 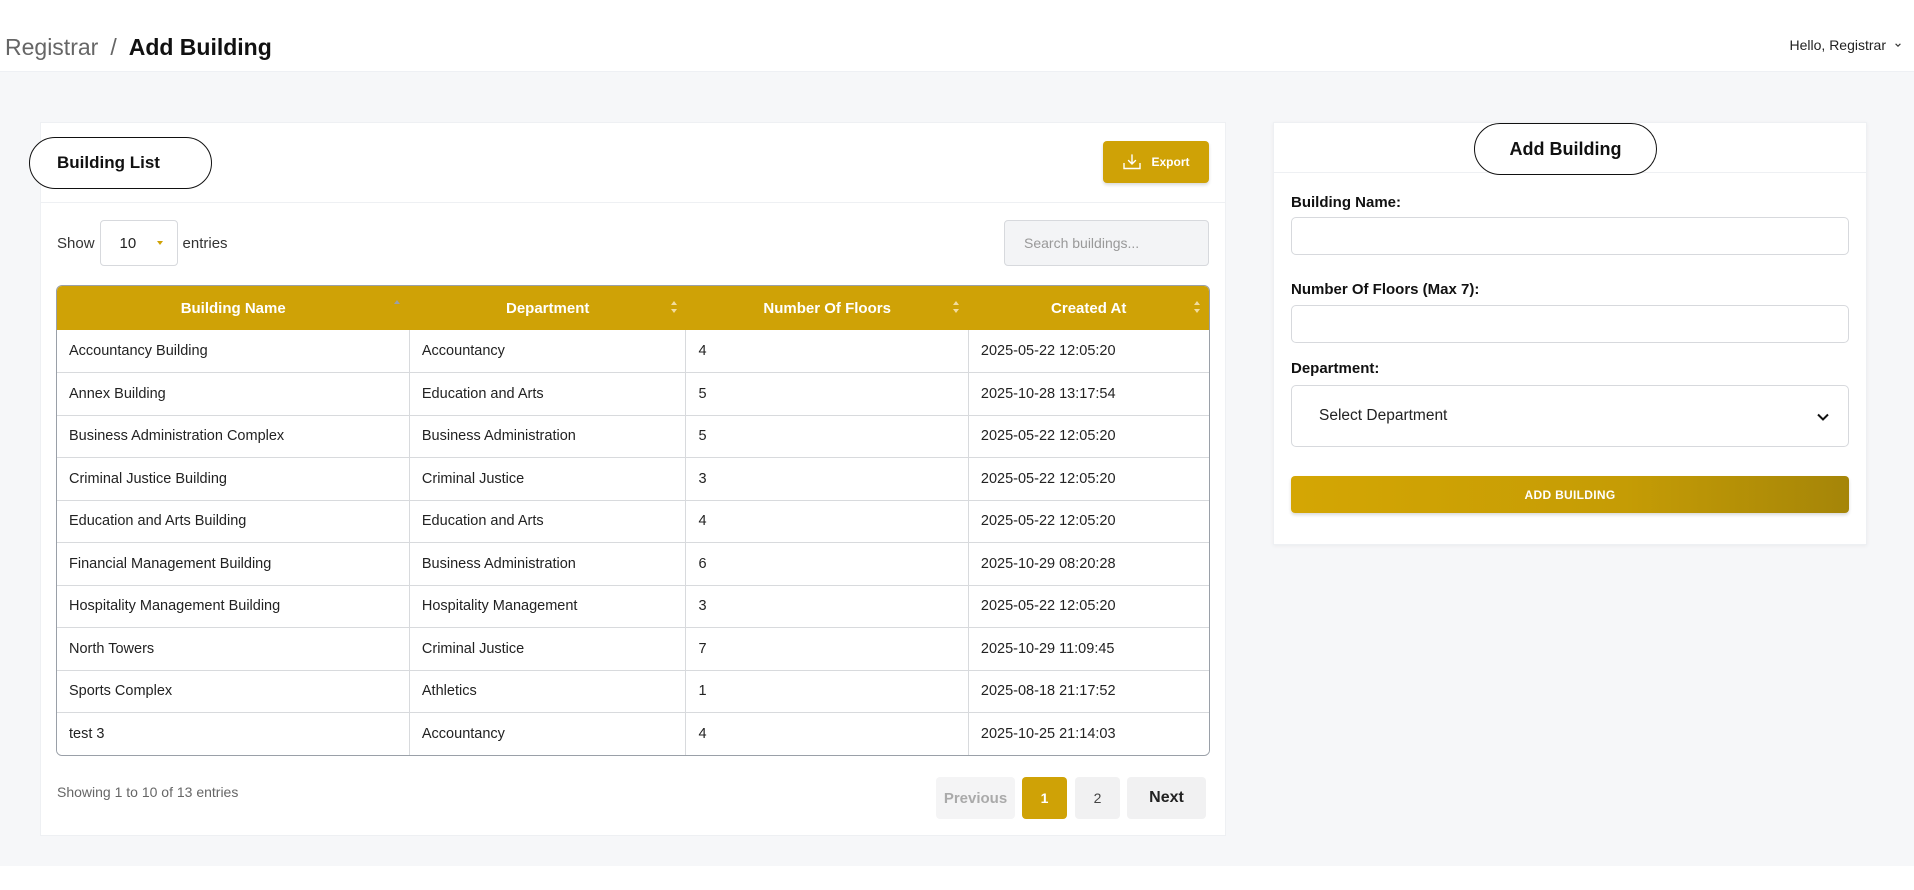 I want to click on cell-created-at: 2025-08-18 21:17:52, so click(x=1088, y=691).